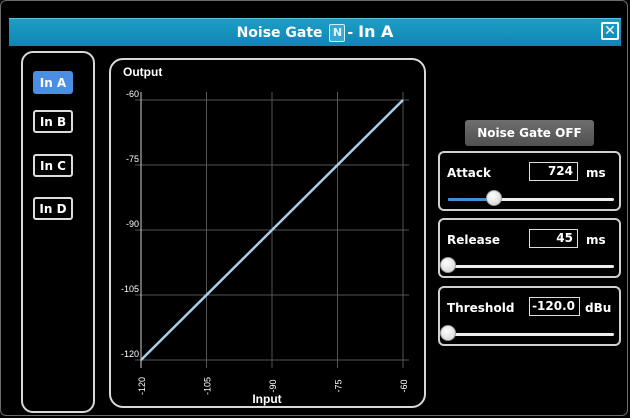 The height and width of the screenshot is (418, 630). What do you see at coordinates (474, 240) in the screenshot?
I see `release-label: Release` at bounding box center [474, 240].